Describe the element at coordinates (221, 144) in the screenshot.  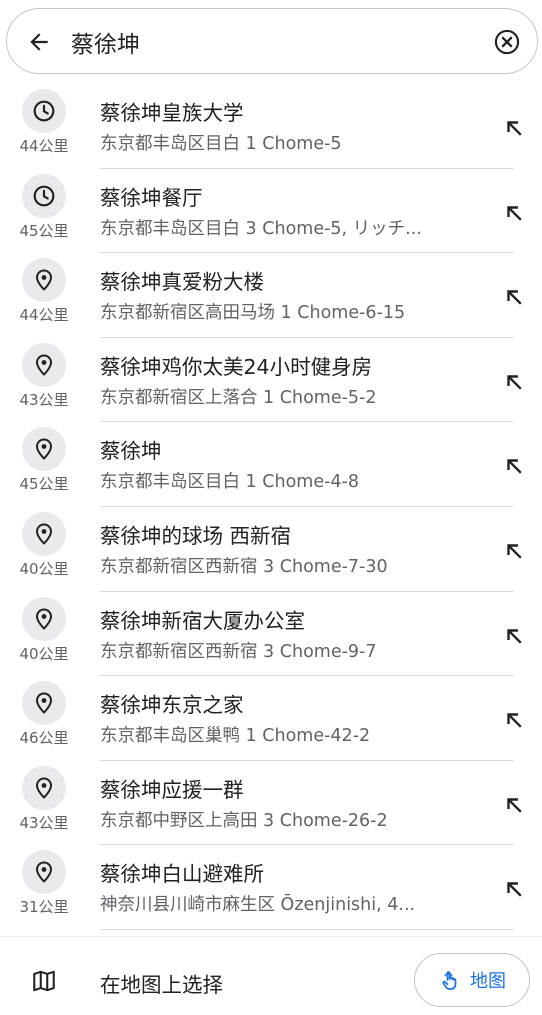
I see `result-address: 东京都丰岛区目白 1 Chome-5` at that location.